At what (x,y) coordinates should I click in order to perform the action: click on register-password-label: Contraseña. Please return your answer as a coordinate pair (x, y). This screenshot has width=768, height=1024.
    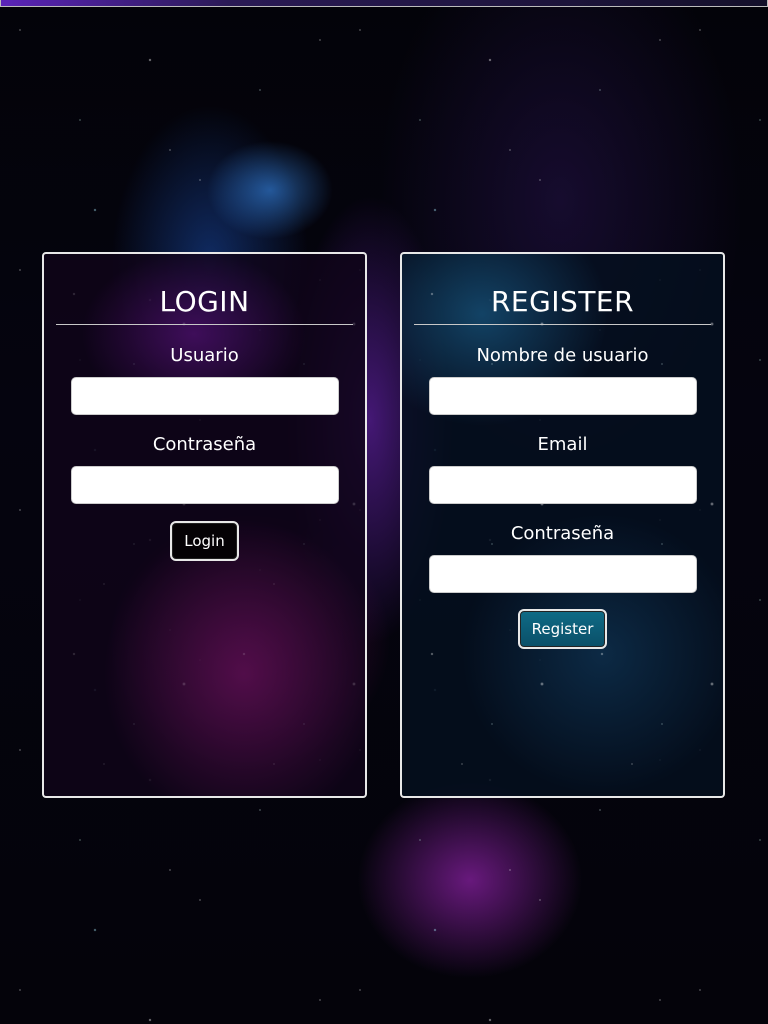
    Looking at the image, I should click on (562, 533).